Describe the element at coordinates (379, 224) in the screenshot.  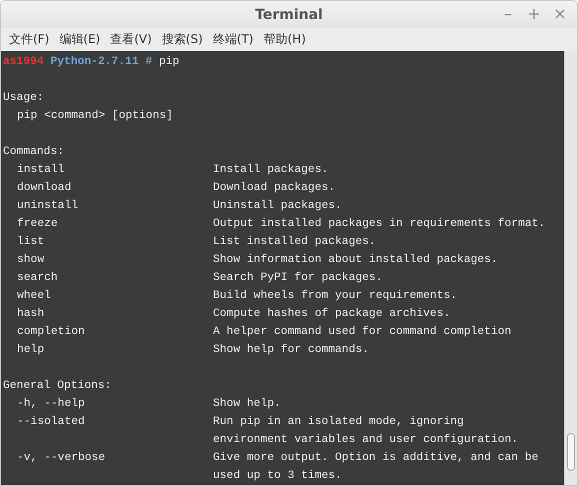
I see `command-description: Output installed packages in requirements format.` at that location.